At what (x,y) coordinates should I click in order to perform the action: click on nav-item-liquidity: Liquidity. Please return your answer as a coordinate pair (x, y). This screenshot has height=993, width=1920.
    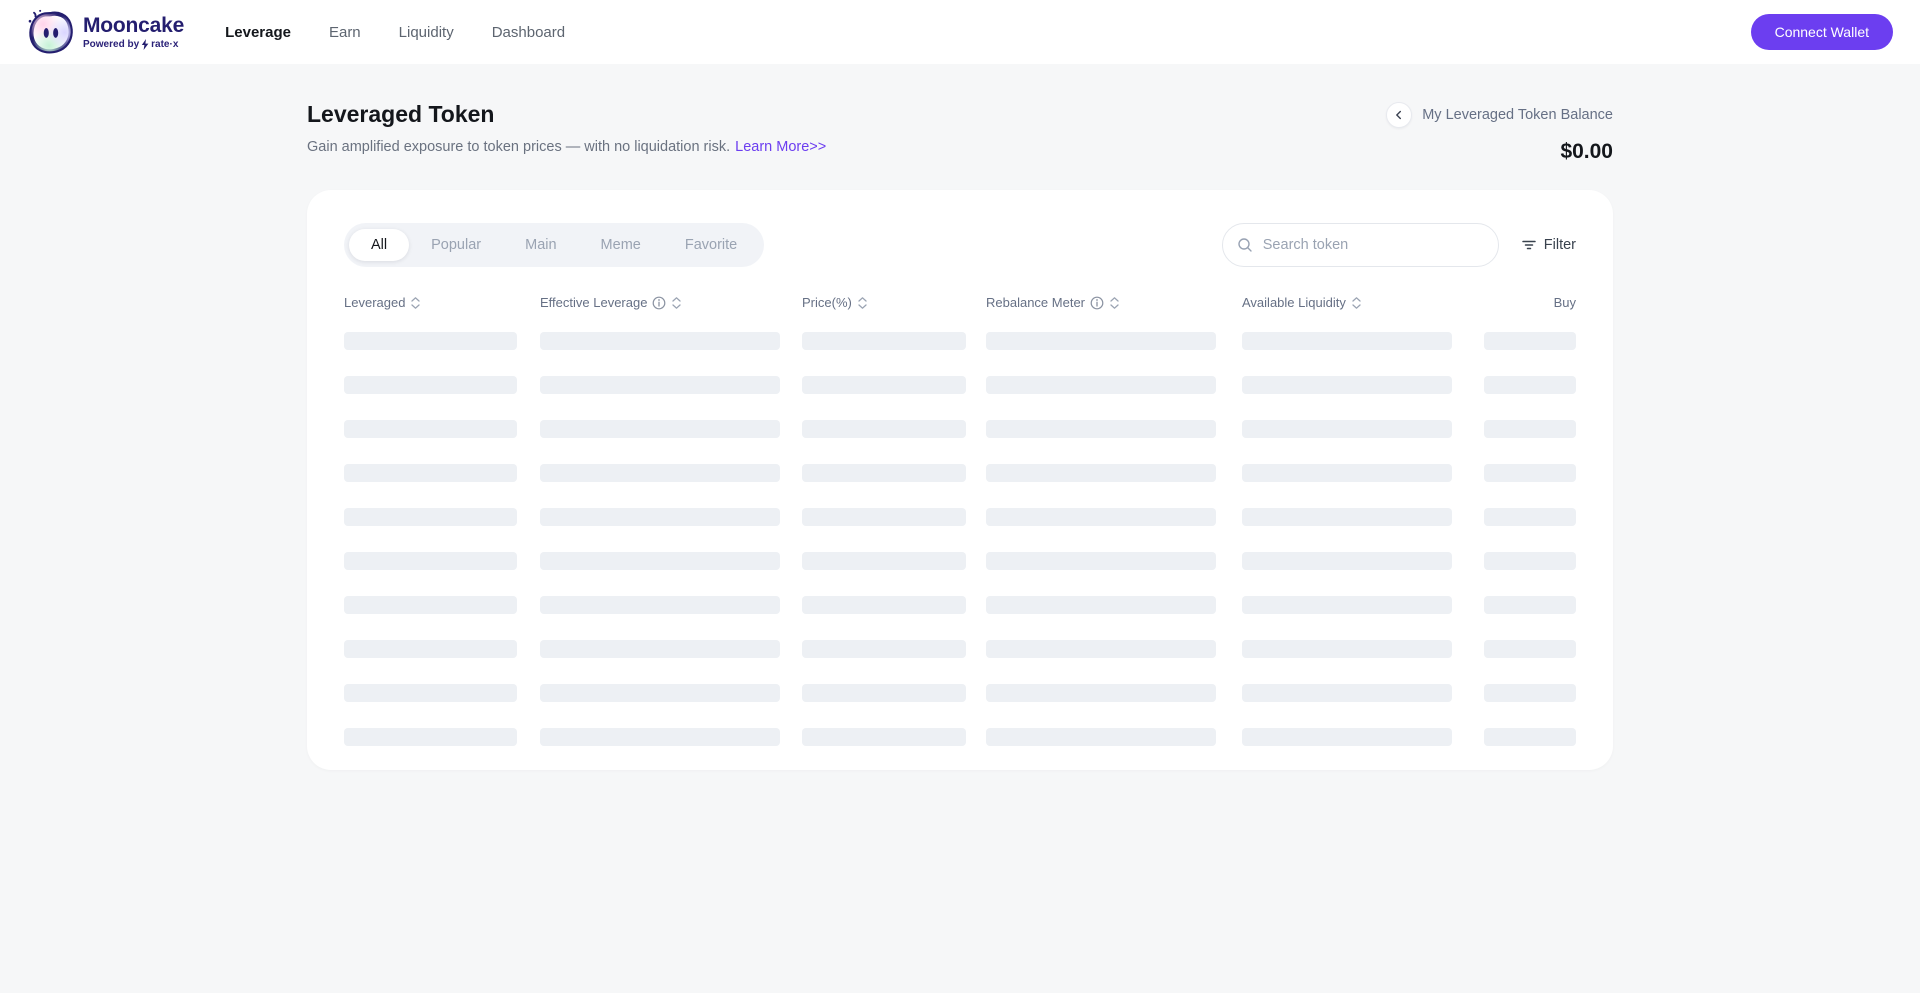
    Looking at the image, I should click on (426, 32).